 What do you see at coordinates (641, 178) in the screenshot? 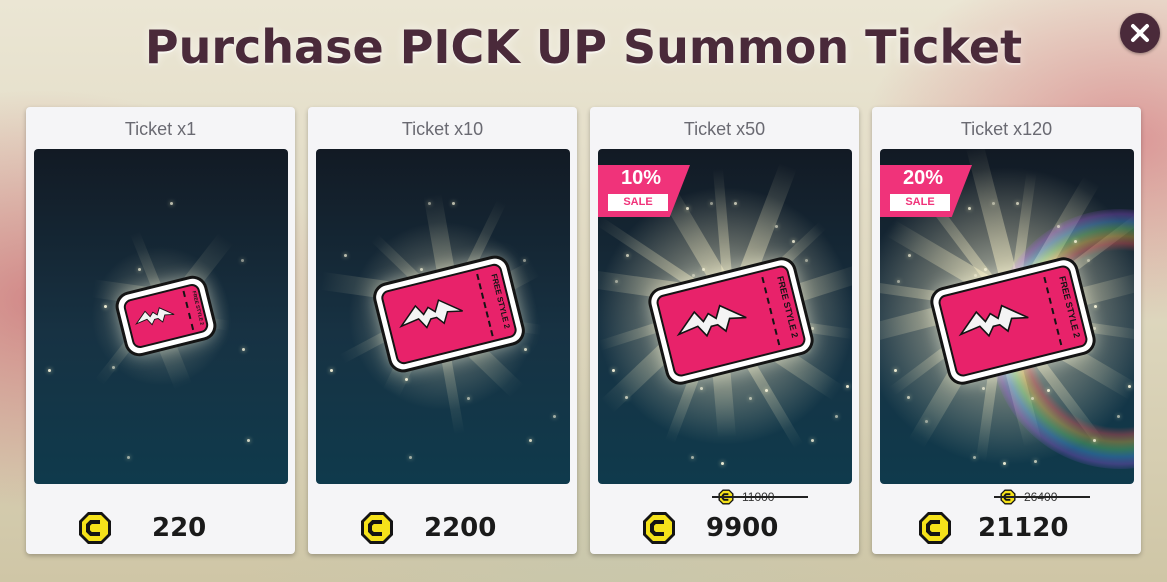
I see `discount-percent: 10%` at bounding box center [641, 178].